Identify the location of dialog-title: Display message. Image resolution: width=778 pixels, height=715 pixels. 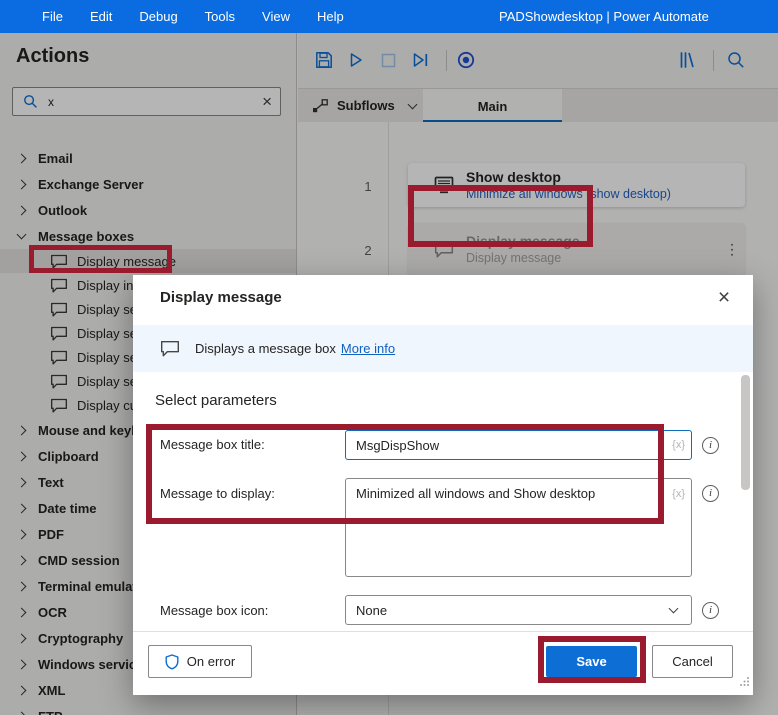
(221, 297).